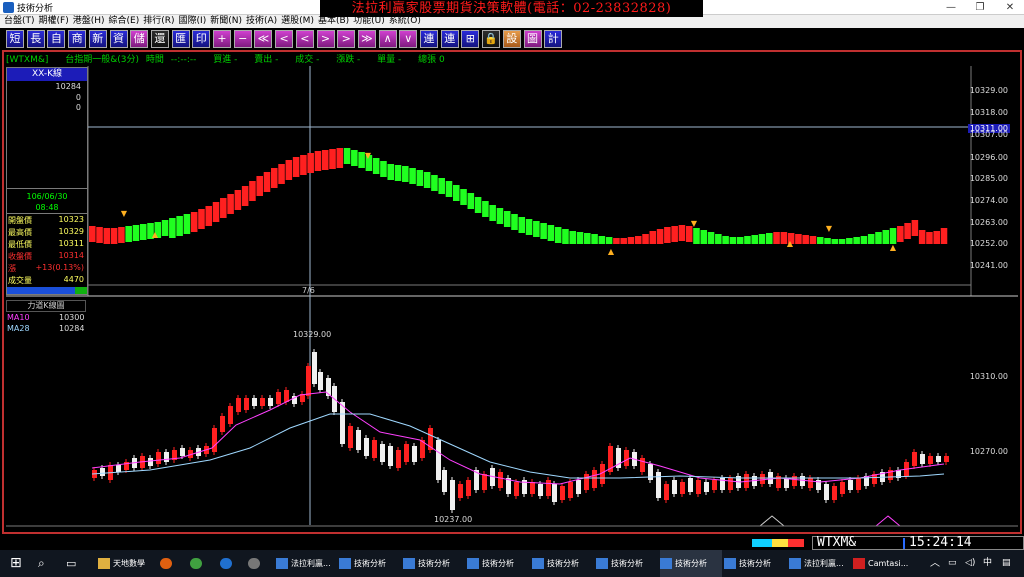  What do you see at coordinates (988, 376) in the screenshot?
I see `lower-axis-label: 10310.00` at bounding box center [988, 376].